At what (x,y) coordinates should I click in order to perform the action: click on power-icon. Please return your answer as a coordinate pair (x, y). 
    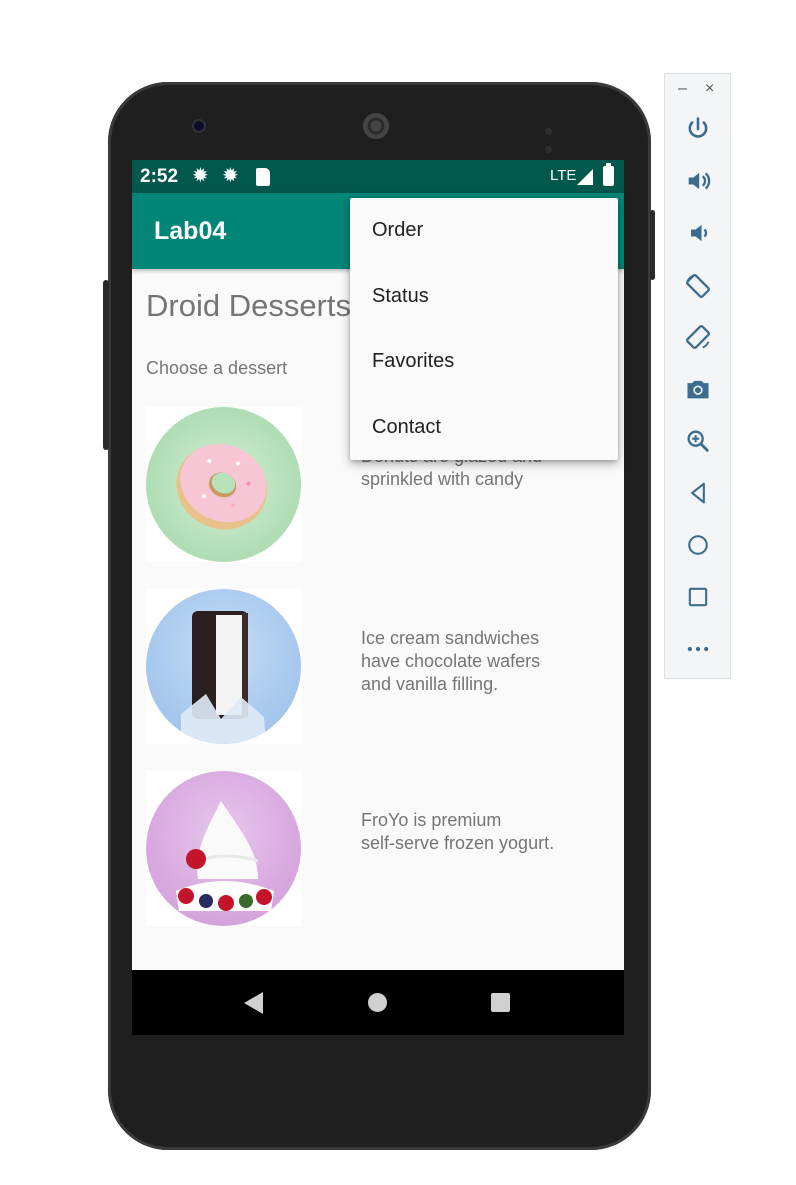
    Looking at the image, I should click on (698, 129).